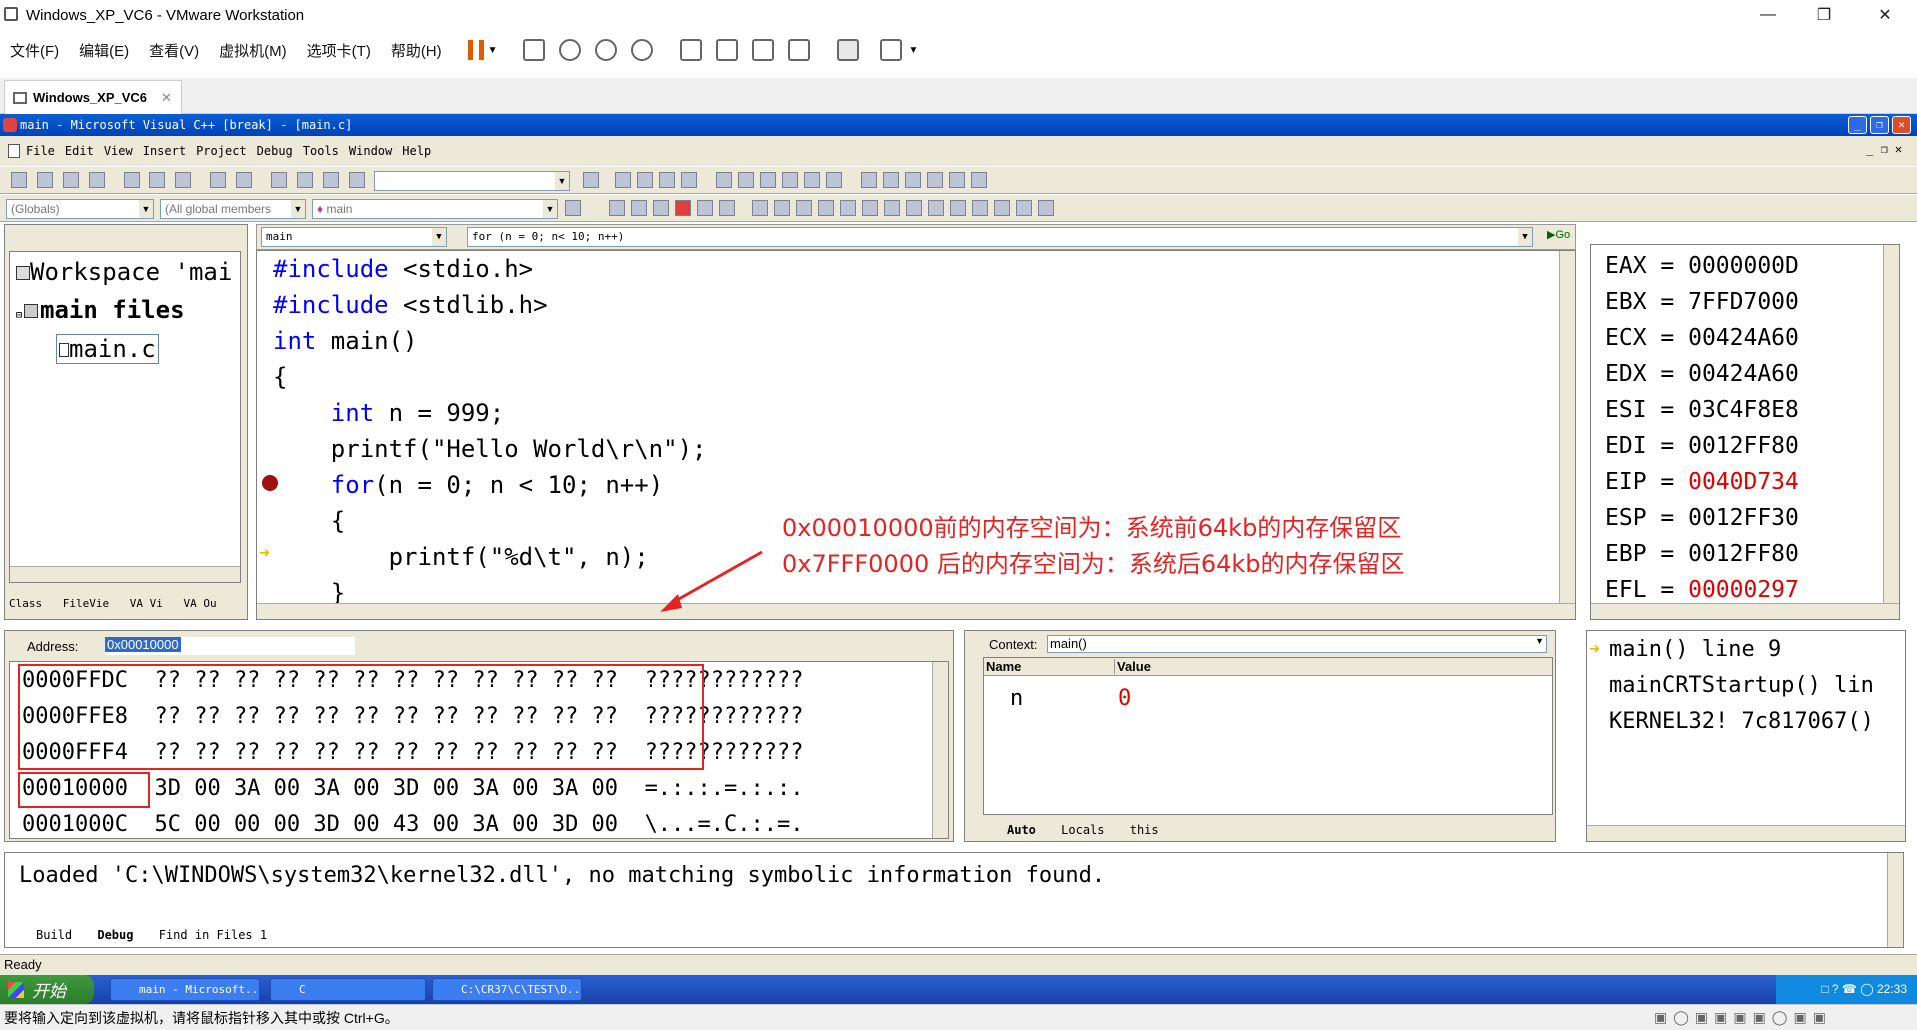 Image resolution: width=1917 pixels, height=1030 pixels. What do you see at coordinates (100, 310) in the screenshot?
I see `project-node: ⊟ main files` at bounding box center [100, 310].